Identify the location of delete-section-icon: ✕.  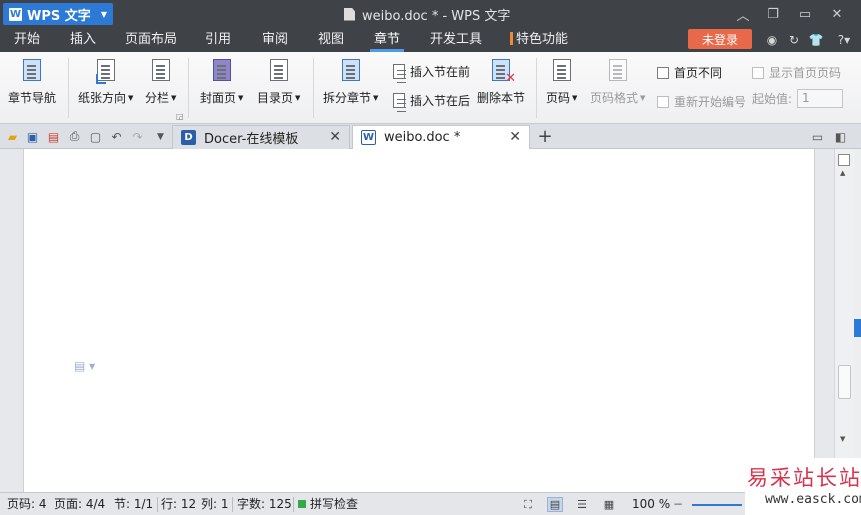
(502, 71).